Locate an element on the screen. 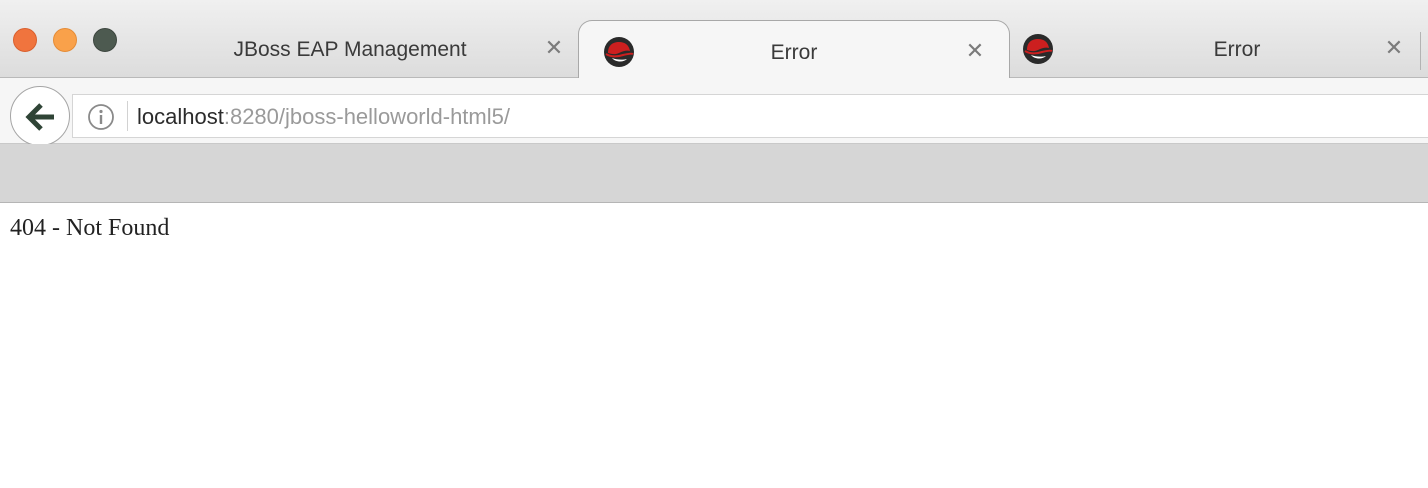 The image size is (1428, 488). tab-error-active: Error ✕ is located at coordinates (794, 50).